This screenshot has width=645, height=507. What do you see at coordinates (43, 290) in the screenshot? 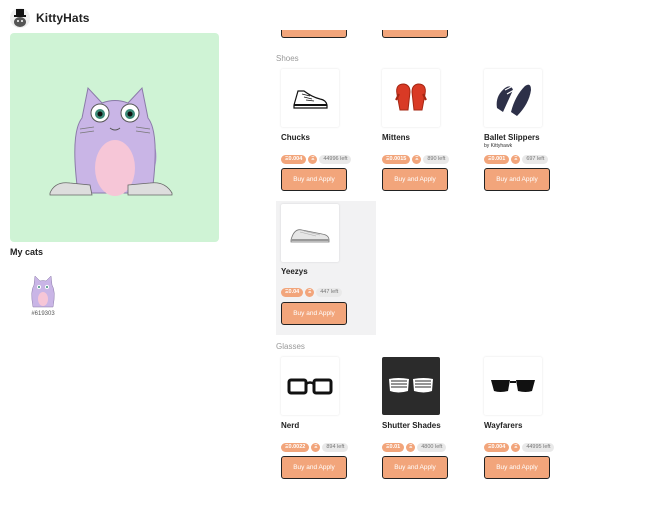
I see `cat-thumbnail` at bounding box center [43, 290].